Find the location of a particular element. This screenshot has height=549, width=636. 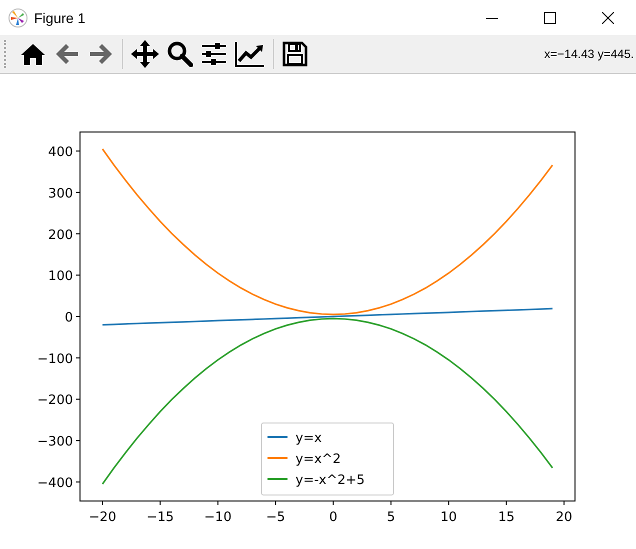

window-title: Figure 1 is located at coordinates (60, 18).